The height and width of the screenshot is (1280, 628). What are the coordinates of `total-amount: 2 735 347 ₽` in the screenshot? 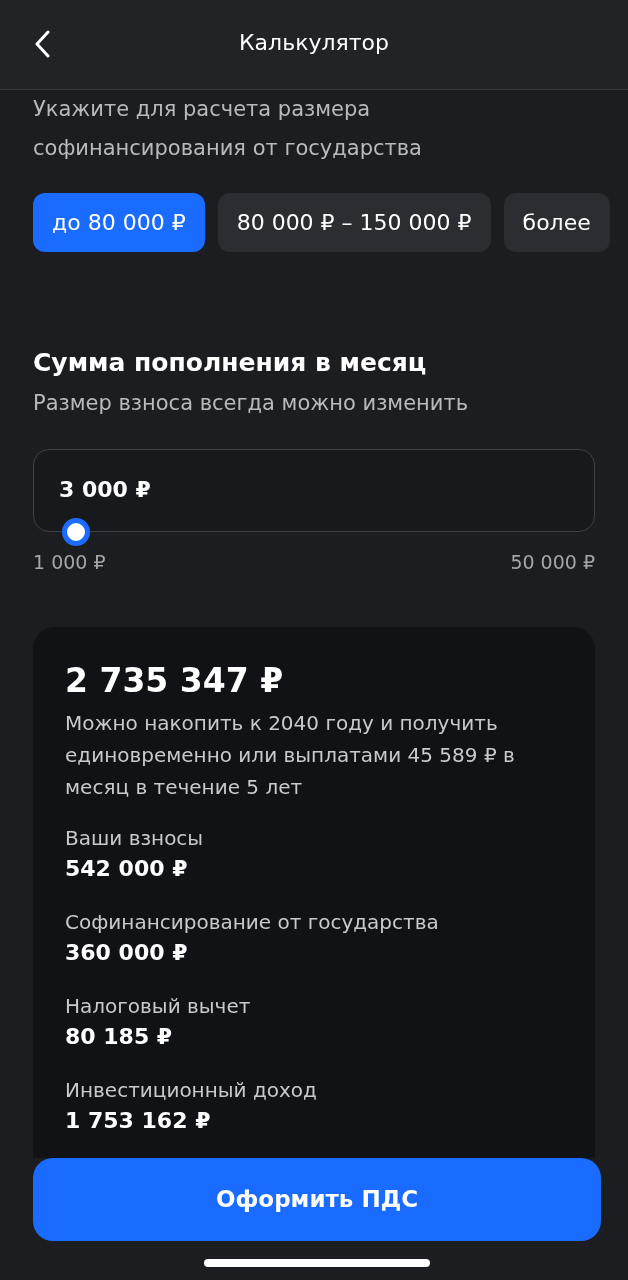 It's located at (175, 680).